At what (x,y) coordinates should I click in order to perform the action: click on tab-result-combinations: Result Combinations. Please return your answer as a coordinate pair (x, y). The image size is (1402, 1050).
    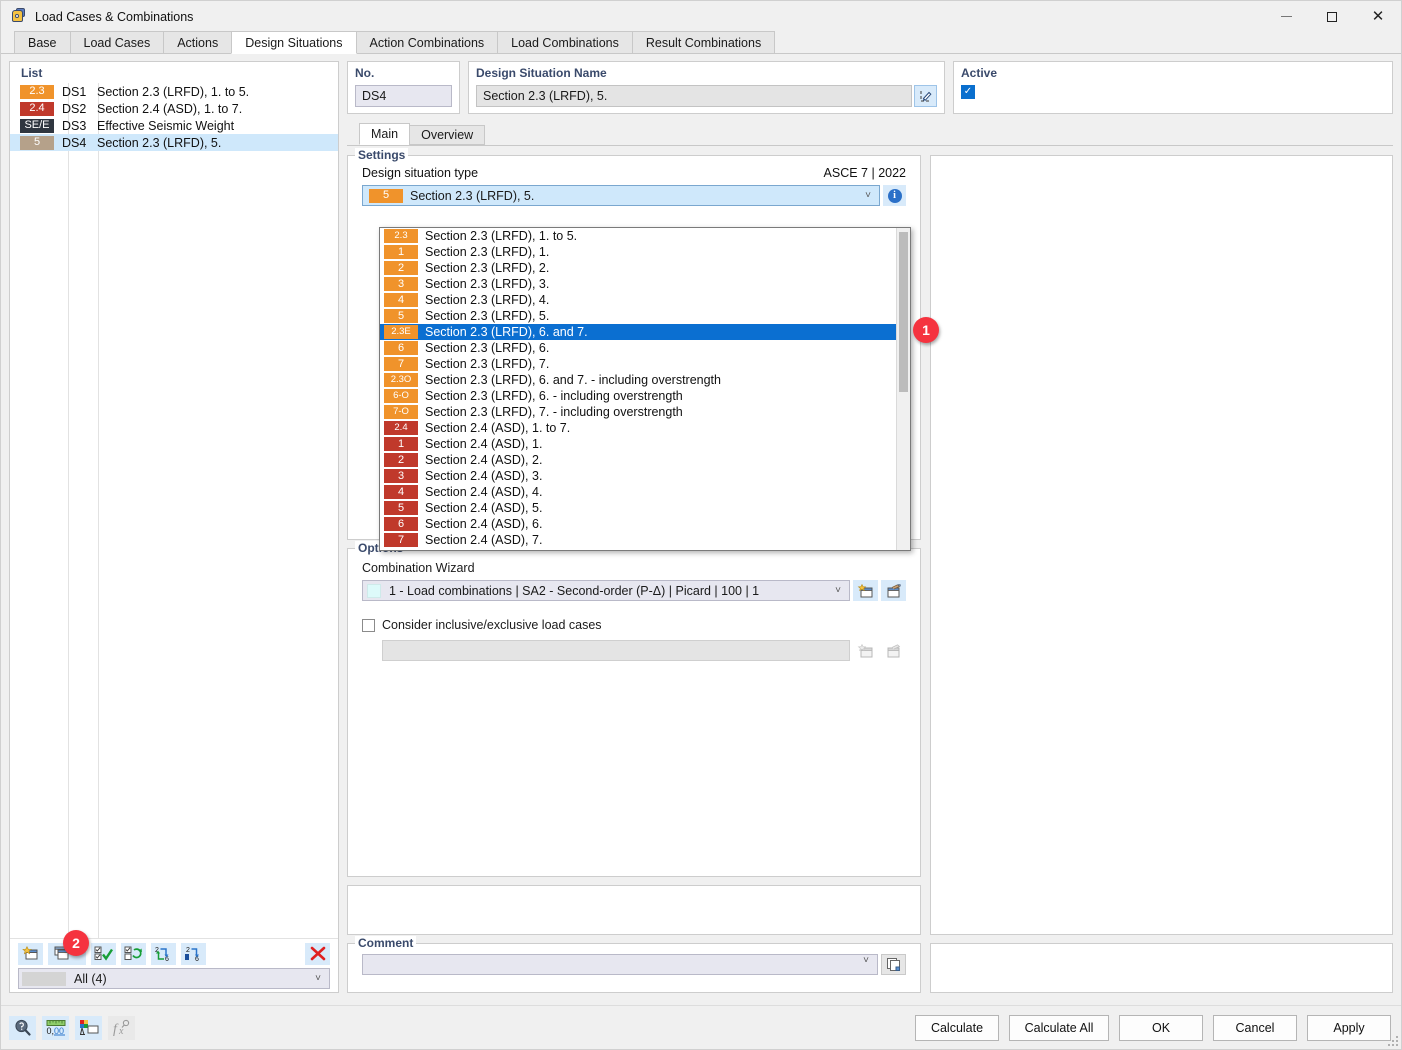
    Looking at the image, I should click on (703, 42).